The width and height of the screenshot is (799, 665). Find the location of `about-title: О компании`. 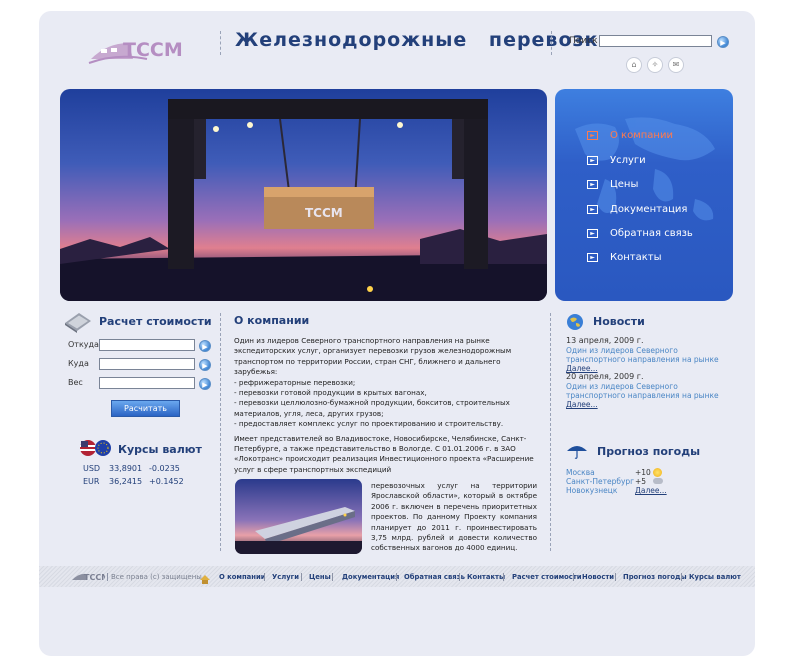

about-title: О компании is located at coordinates (272, 320).